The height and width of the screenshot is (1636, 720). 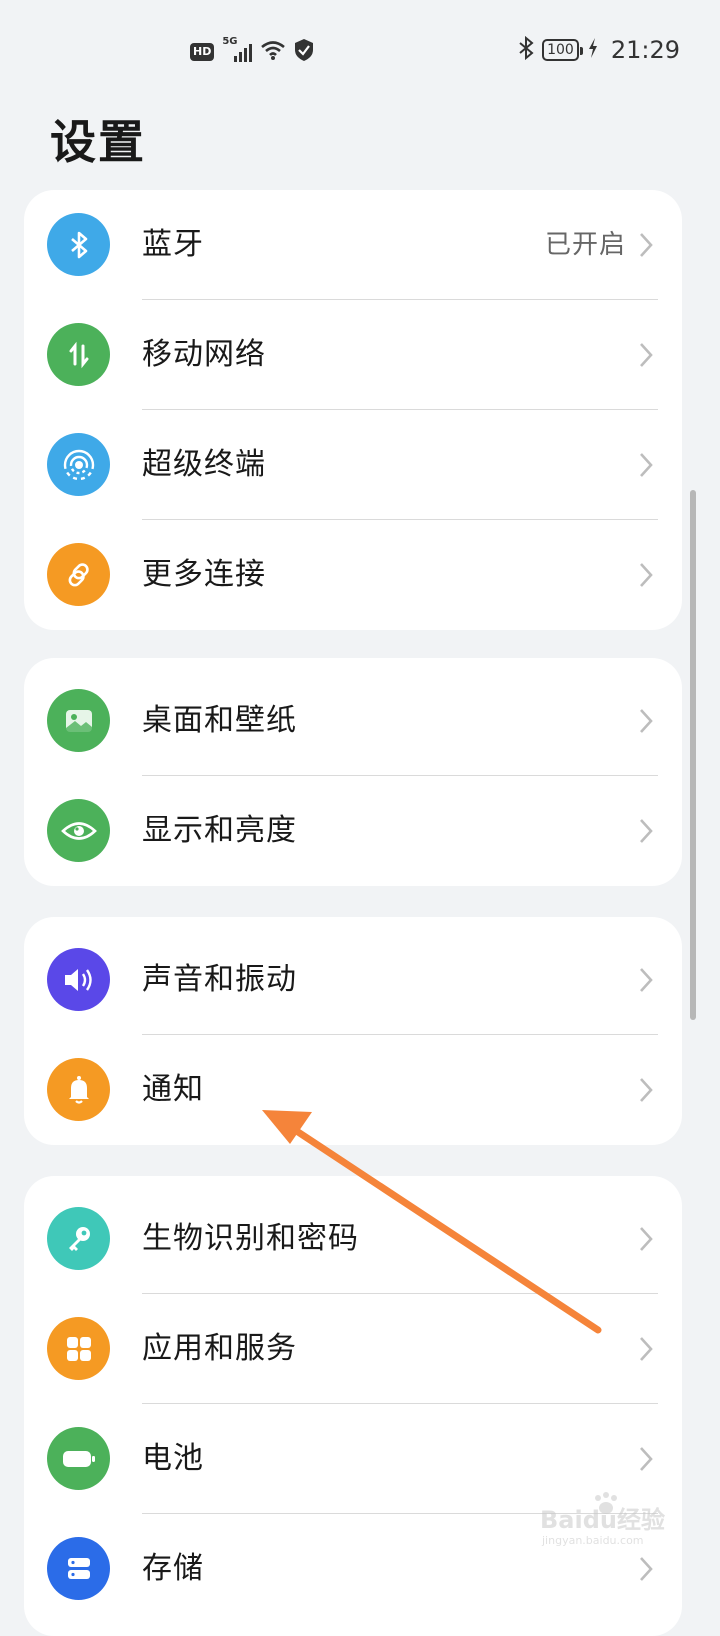 What do you see at coordinates (353, 721) in the screenshot?
I see `setting-item-wallpaper: 桌面和壁纸` at bounding box center [353, 721].